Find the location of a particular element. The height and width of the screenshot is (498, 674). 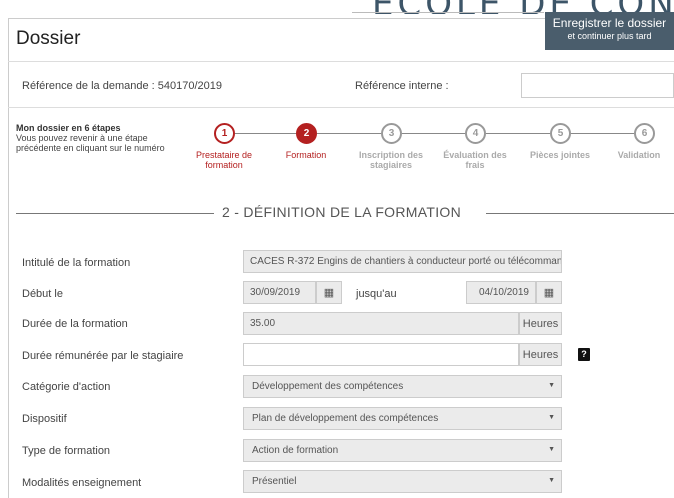

step-4-label: Évaluation des frais is located at coordinates (475, 160).